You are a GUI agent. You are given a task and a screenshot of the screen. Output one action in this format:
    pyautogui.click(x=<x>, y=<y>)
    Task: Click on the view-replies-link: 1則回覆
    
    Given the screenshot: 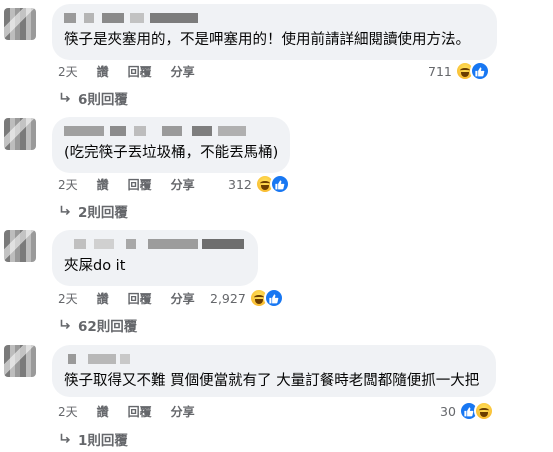 What is the action you would take?
    pyautogui.click(x=93, y=439)
    